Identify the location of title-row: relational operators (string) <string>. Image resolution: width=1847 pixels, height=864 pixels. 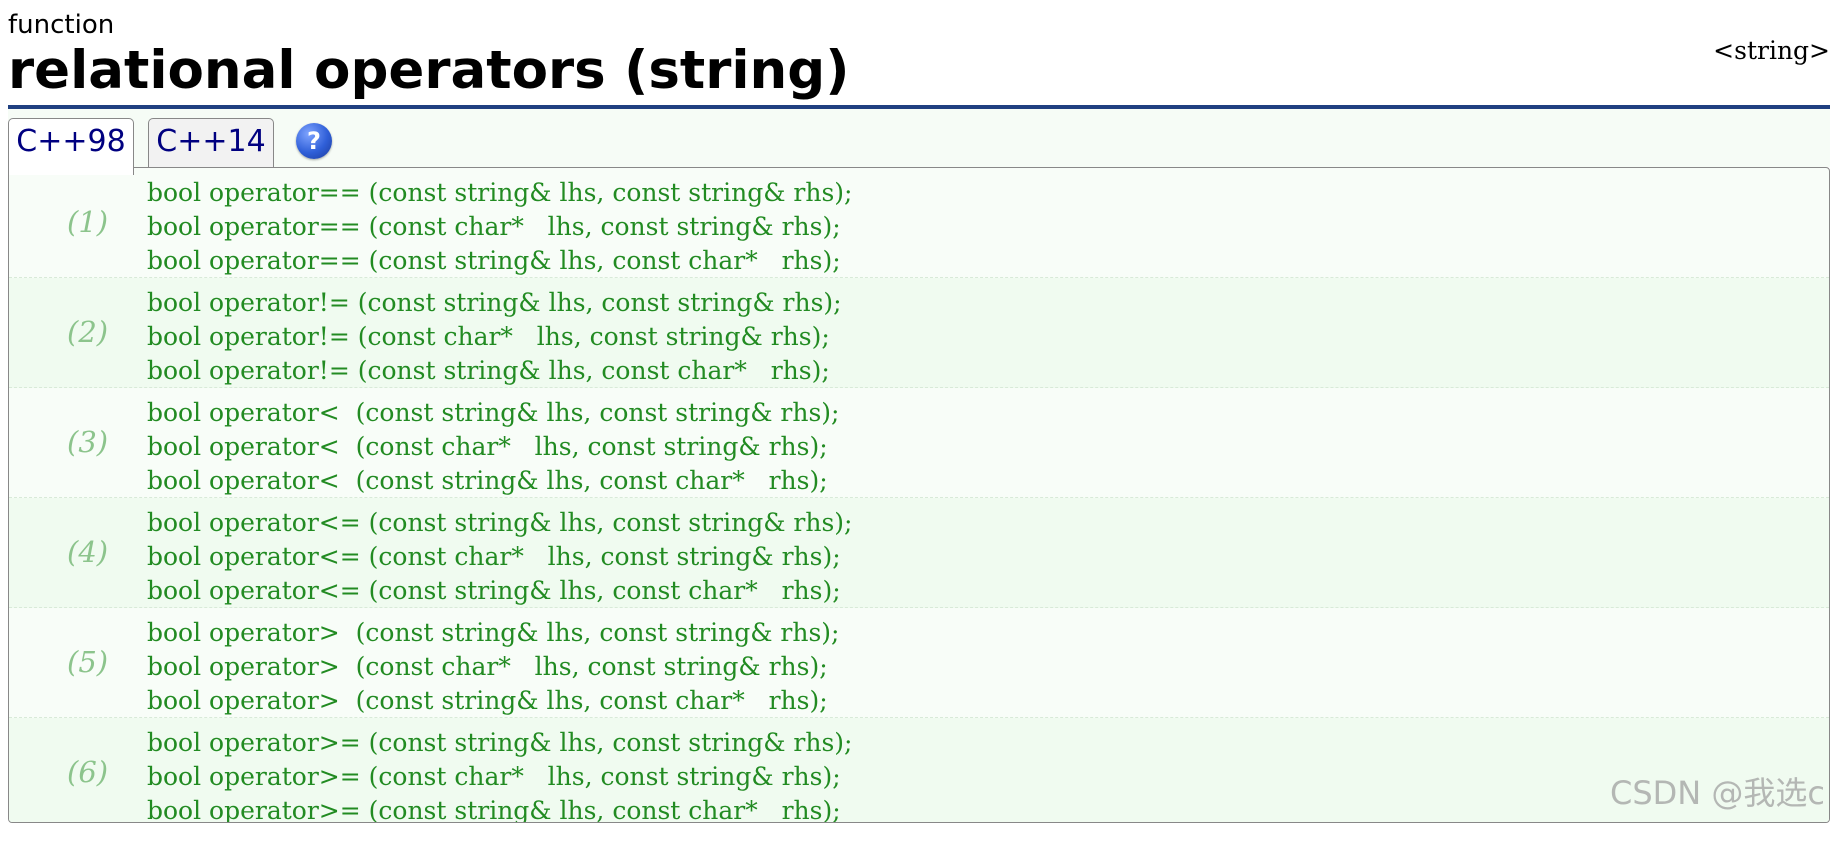
(919, 69).